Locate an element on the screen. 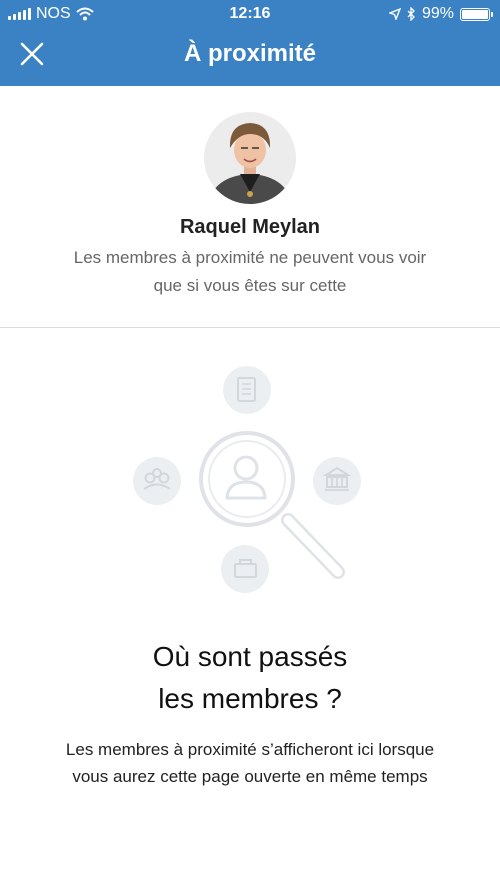 The image size is (500, 889). battery-percent: 99% is located at coordinates (437, 13).